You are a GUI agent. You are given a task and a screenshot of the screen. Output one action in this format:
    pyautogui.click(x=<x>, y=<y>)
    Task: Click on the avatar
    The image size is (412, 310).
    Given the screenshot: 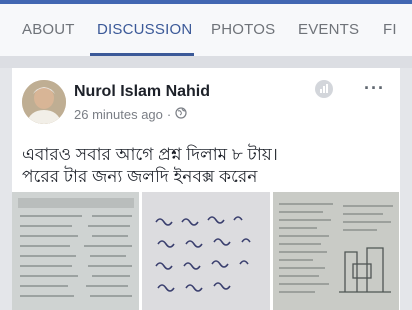 What is the action you would take?
    pyautogui.click(x=44, y=102)
    